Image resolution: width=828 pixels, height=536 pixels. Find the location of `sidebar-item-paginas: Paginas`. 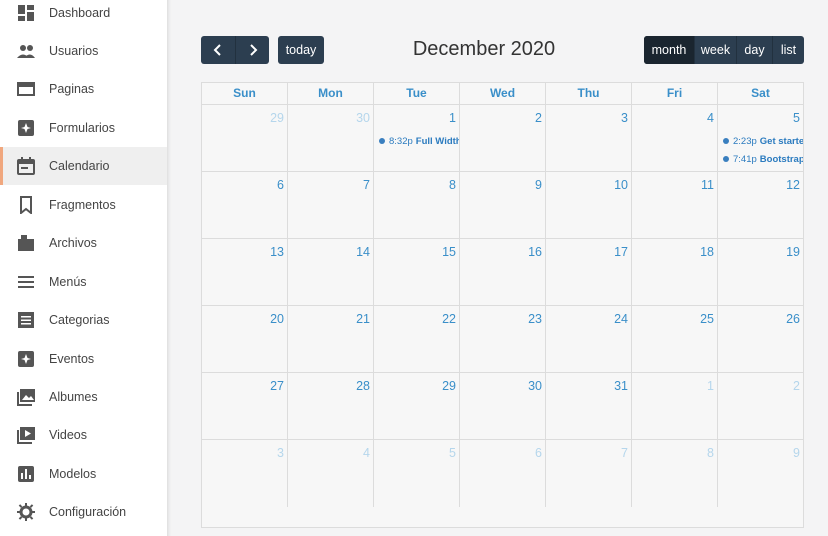

sidebar-item-paginas: Paginas is located at coordinates (83, 89).